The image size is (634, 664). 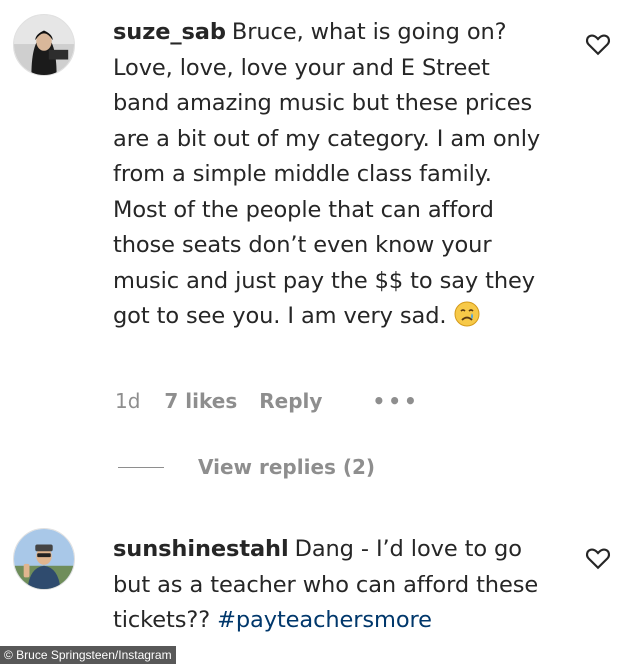 What do you see at coordinates (200, 401) in the screenshot?
I see `likes-count: 7 likes` at bounding box center [200, 401].